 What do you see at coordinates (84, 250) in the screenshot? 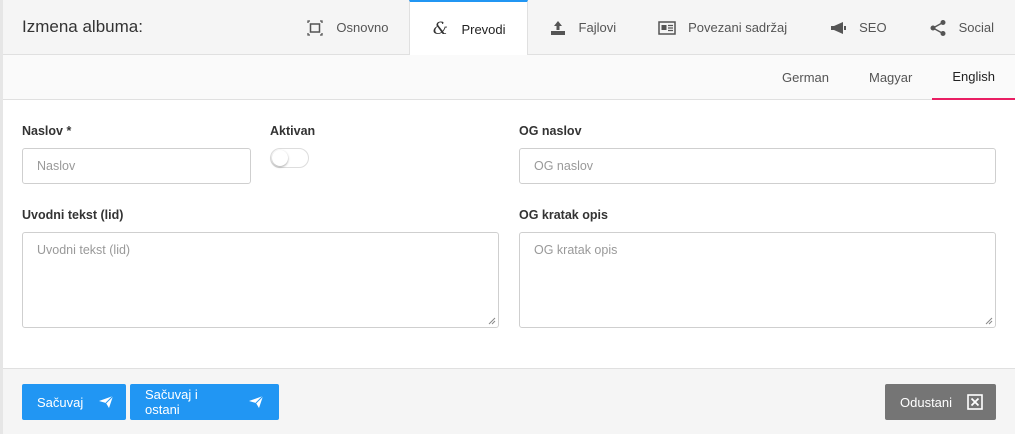
I see `lead-placeholder: Uvodni tekst (lid)` at bounding box center [84, 250].